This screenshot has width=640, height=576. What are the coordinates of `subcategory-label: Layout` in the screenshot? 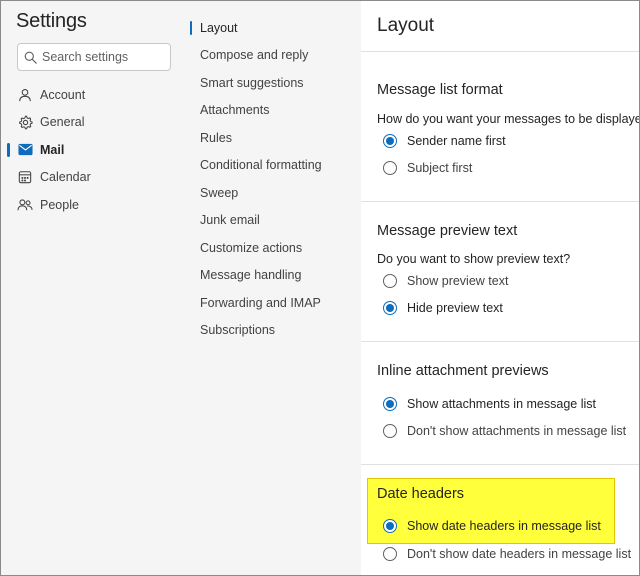 It's located at (219, 27).